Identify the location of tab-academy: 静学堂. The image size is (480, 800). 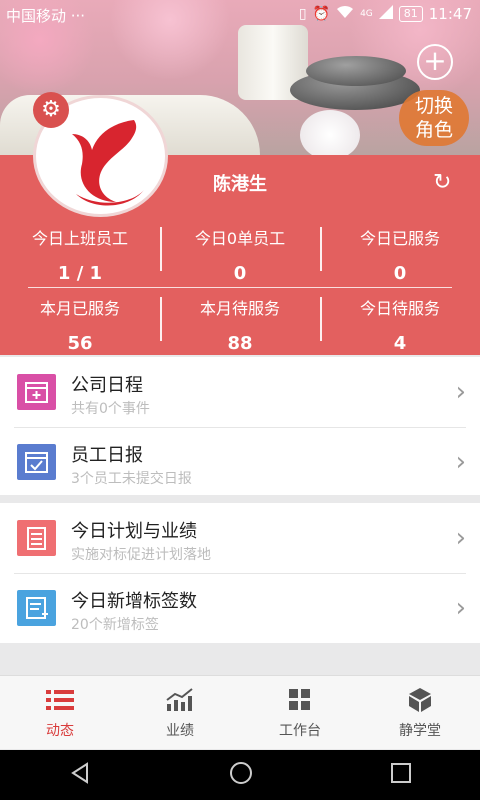
(420, 712).